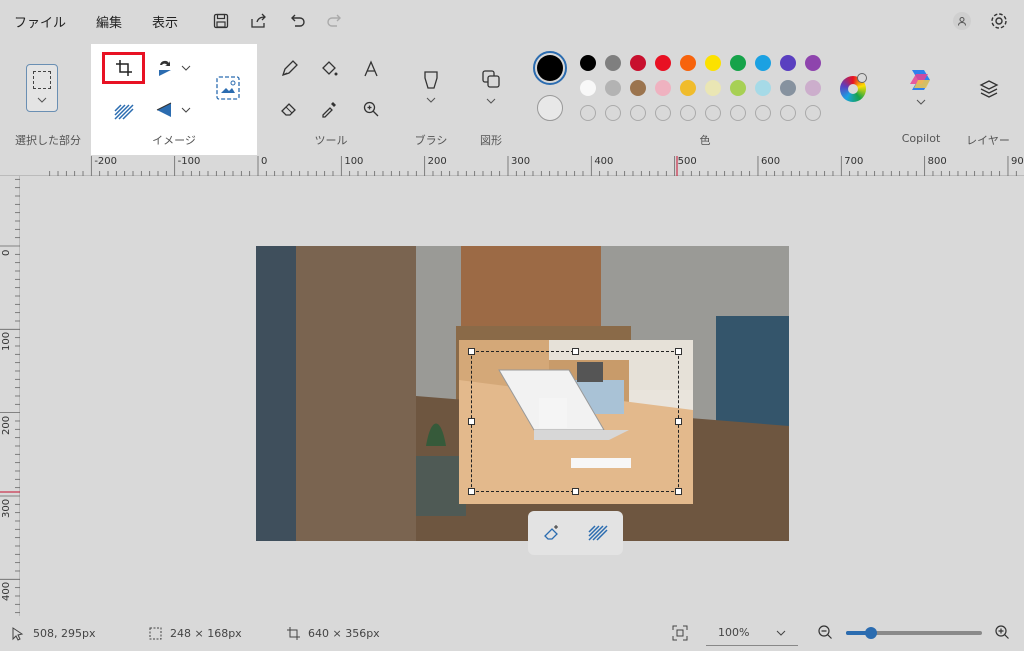  What do you see at coordinates (221, 21) in the screenshot?
I see `save-icon` at bounding box center [221, 21].